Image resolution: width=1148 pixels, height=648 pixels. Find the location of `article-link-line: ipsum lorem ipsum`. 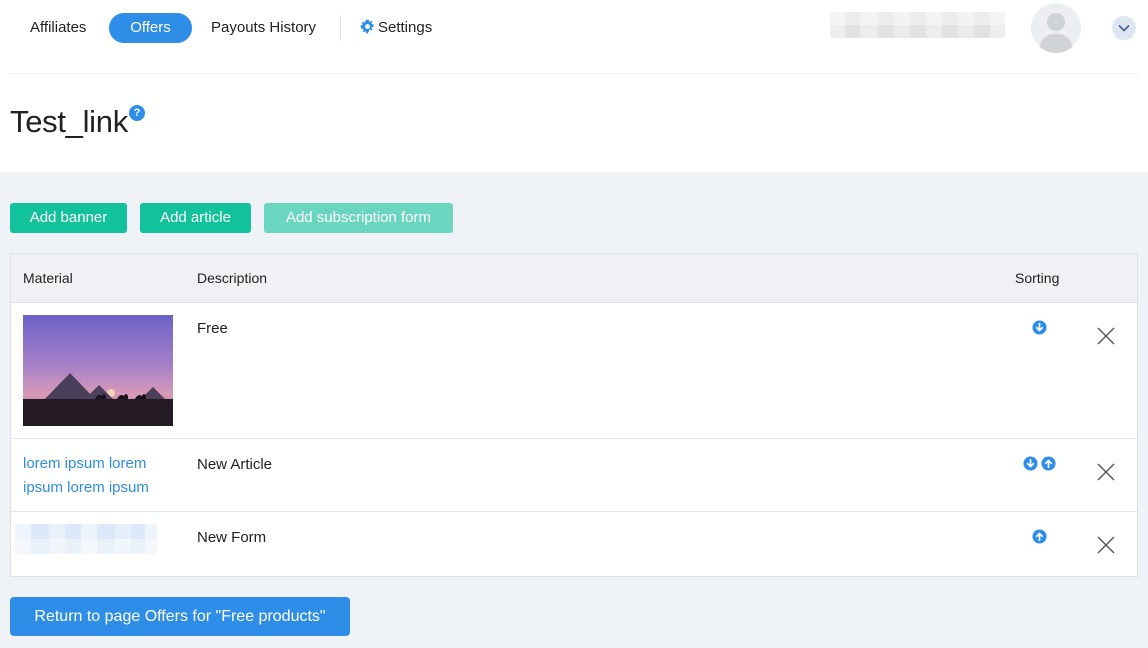

article-link-line: ipsum lorem ipsum is located at coordinates (86, 488).